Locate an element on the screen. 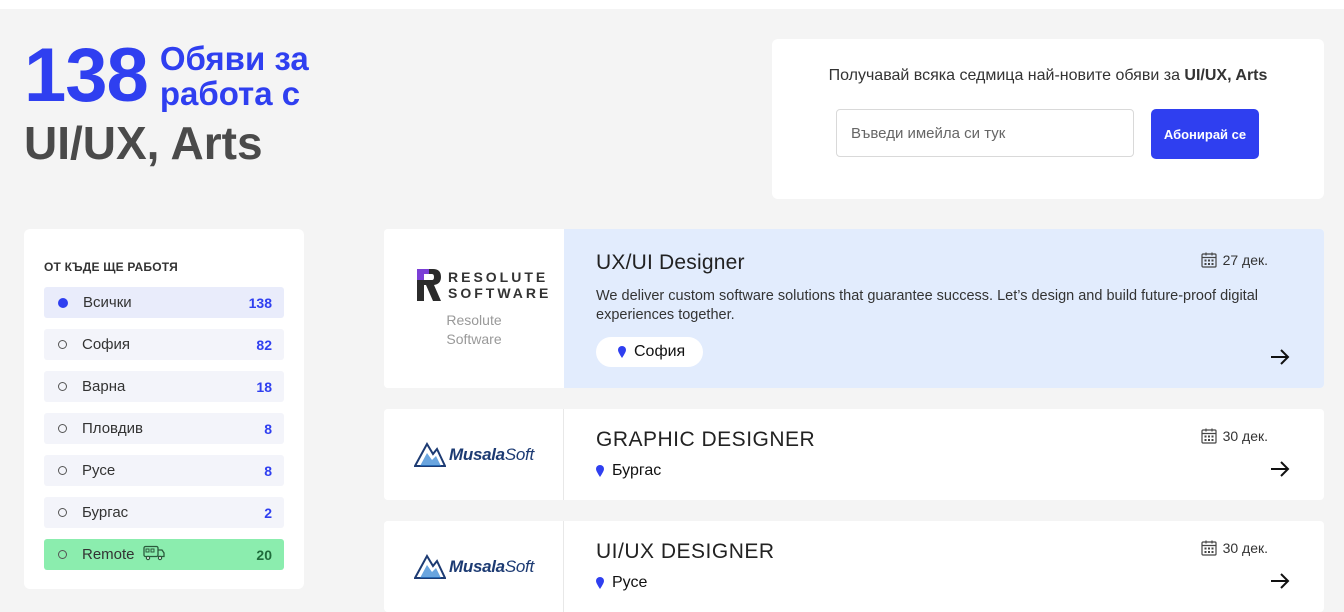 The image size is (1344, 612). job-count: 138 is located at coordinates (86, 75).